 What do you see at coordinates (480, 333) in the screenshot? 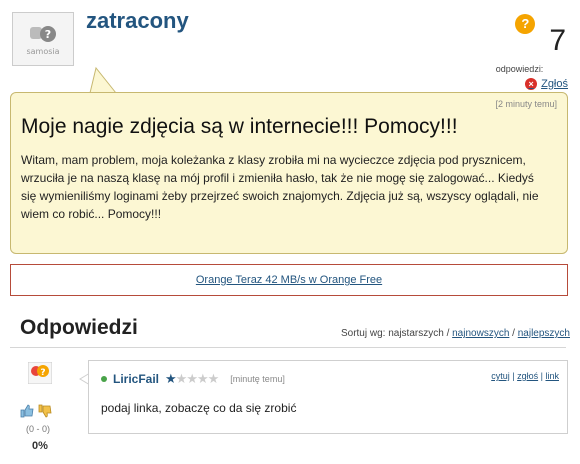
I see `sort-newest-link: najnowszych` at bounding box center [480, 333].